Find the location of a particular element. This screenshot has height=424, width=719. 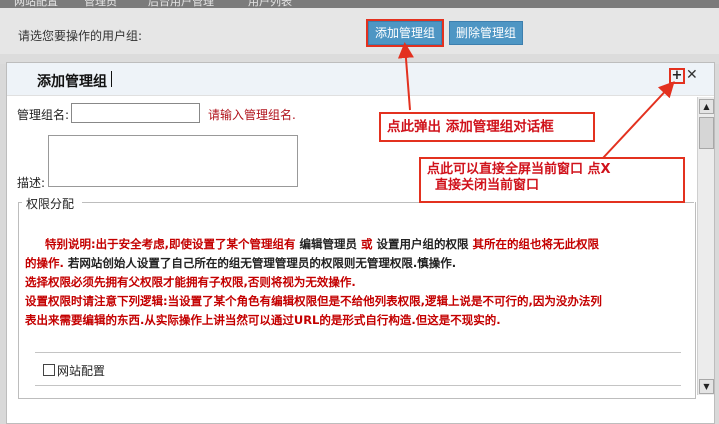

description-textarea is located at coordinates (173, 161).